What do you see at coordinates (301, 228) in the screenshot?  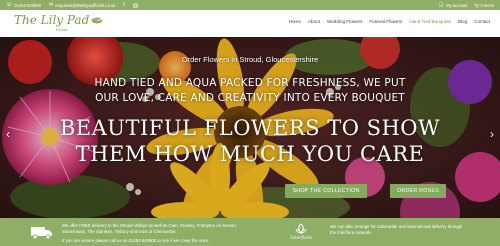 I see `interflora-icon` at bounding box center [301, 228].